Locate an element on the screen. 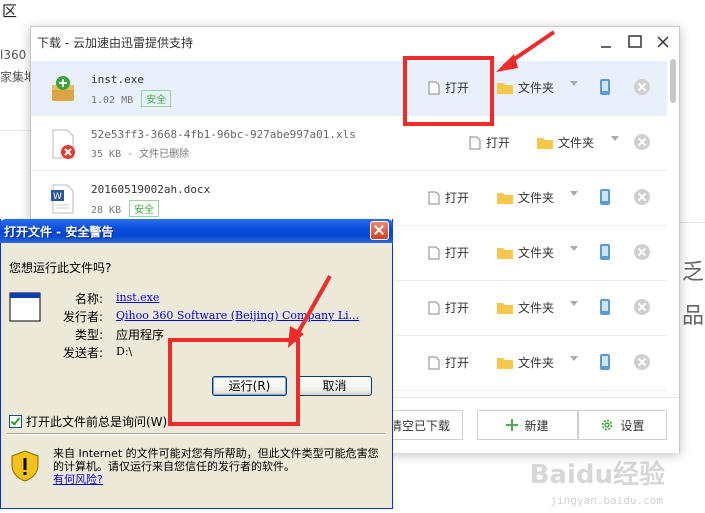 The height and width of the screenshot is (513, 705). new-download-button: 新建 is located at coordinates (527, 425).